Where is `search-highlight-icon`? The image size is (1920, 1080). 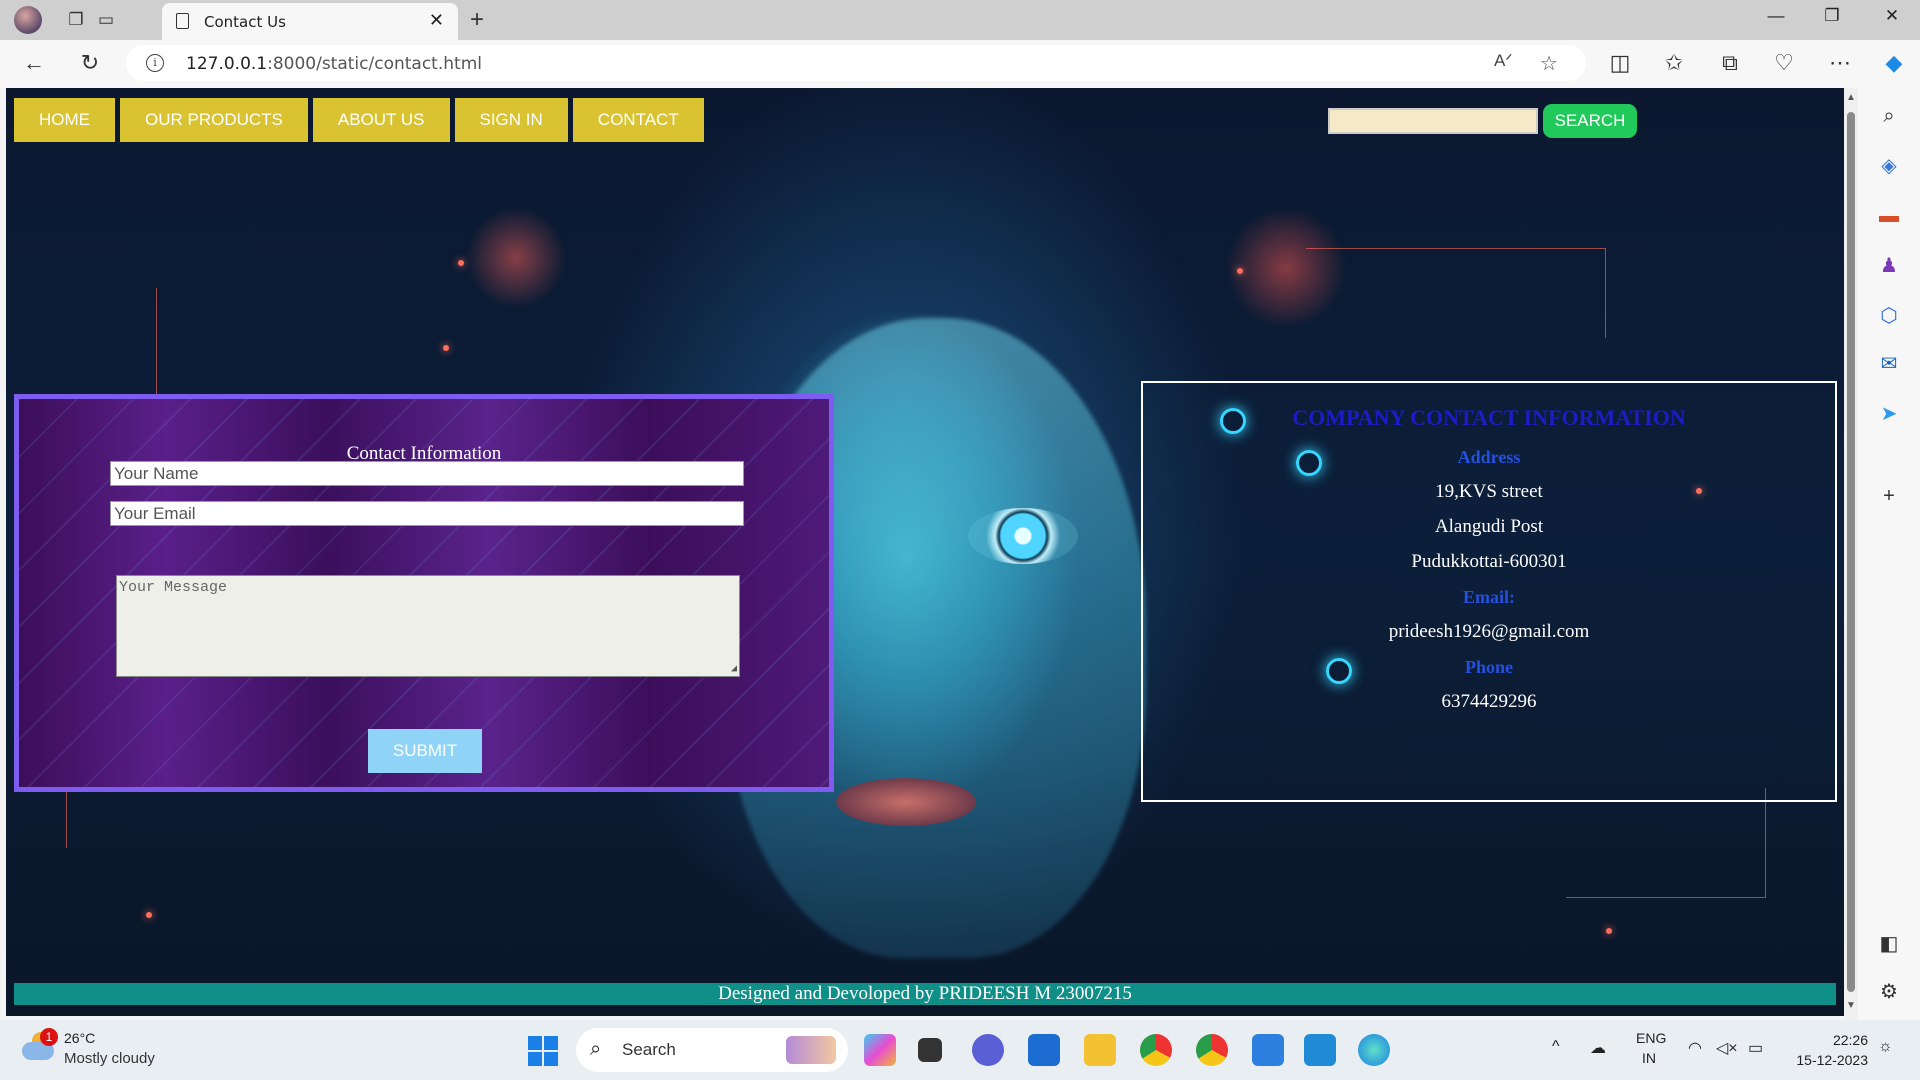
search-highlight-icon is located at coordinates (811, 1050).